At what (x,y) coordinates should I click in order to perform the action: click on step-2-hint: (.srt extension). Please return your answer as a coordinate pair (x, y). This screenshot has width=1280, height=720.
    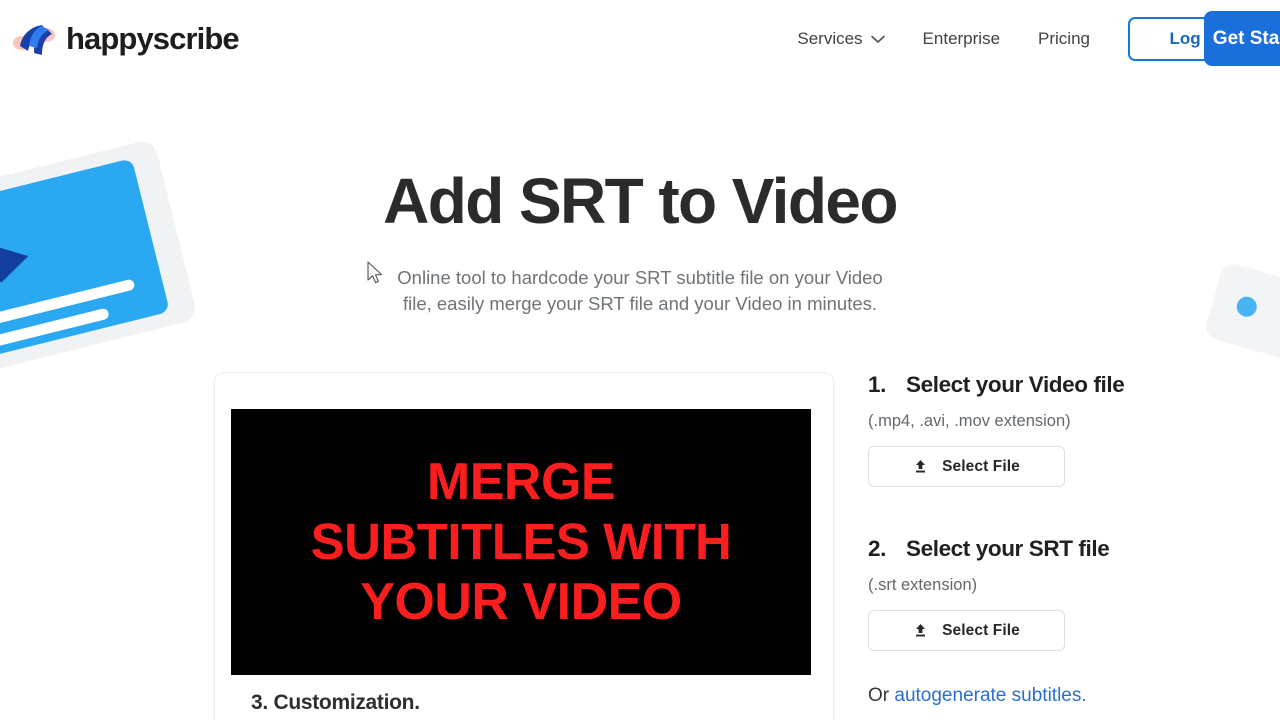
    Looking at the image, I should click on (923, 585).